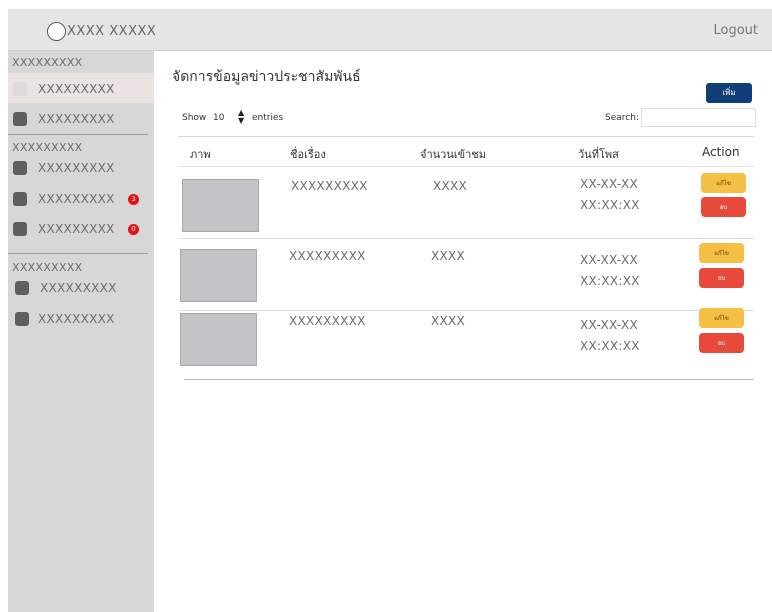  Describe the element at coordinates (133, 229) in the screenshot. I see `notification-badge: 0` at that location.